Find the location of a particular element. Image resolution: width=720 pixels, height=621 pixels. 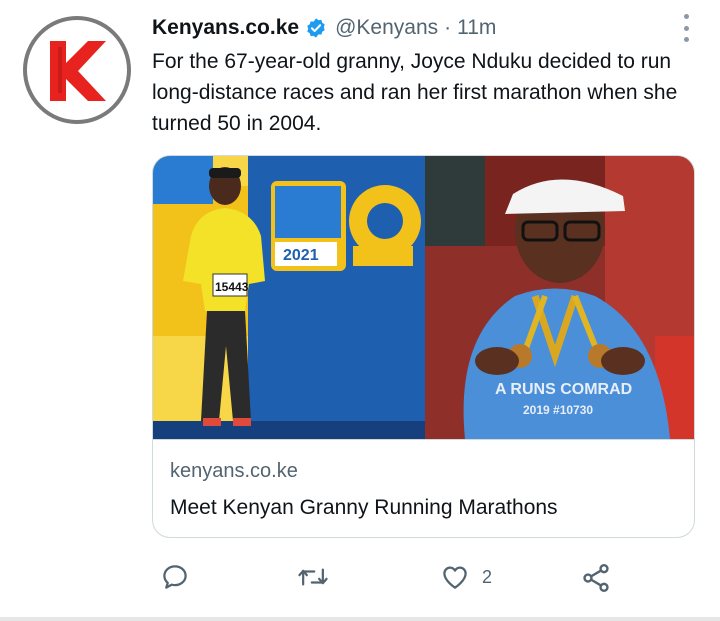

banner-year-text: 2021 is located at coordinates (301, 255).